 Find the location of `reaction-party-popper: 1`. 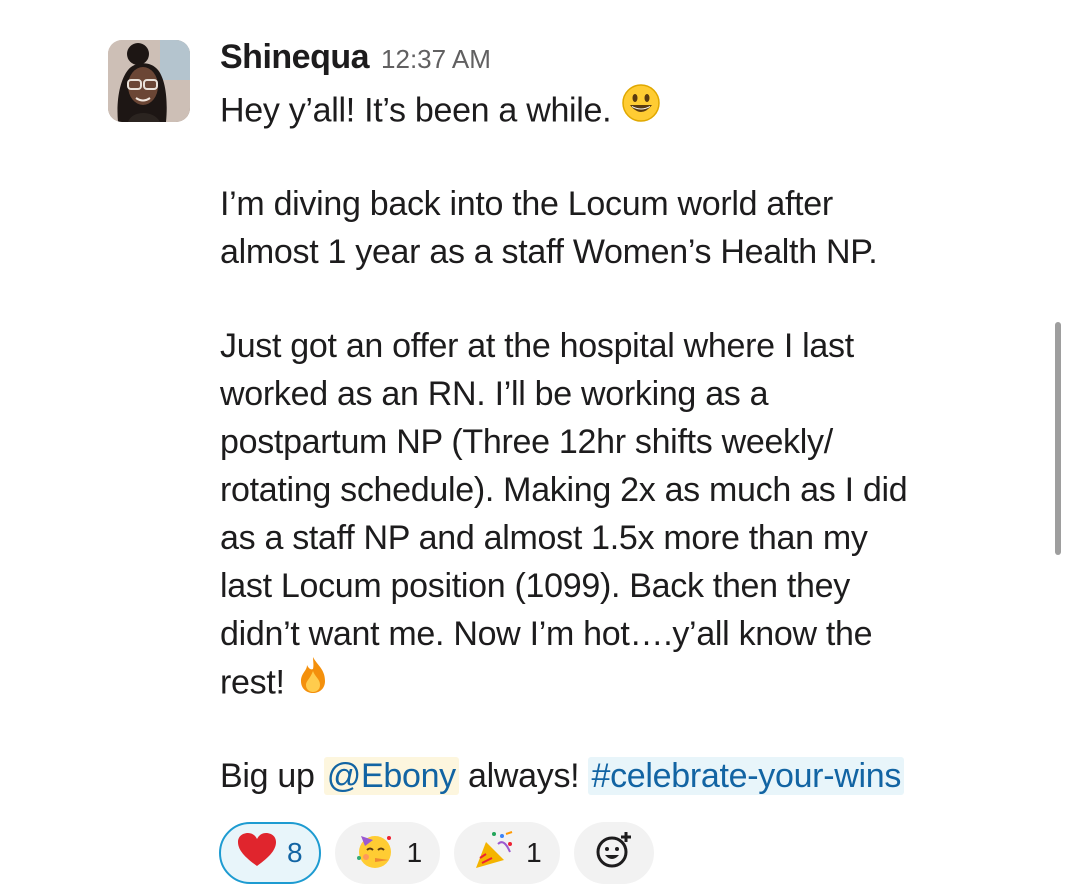

reaction-party-popper: 1 is located at coordinates (507, 853).